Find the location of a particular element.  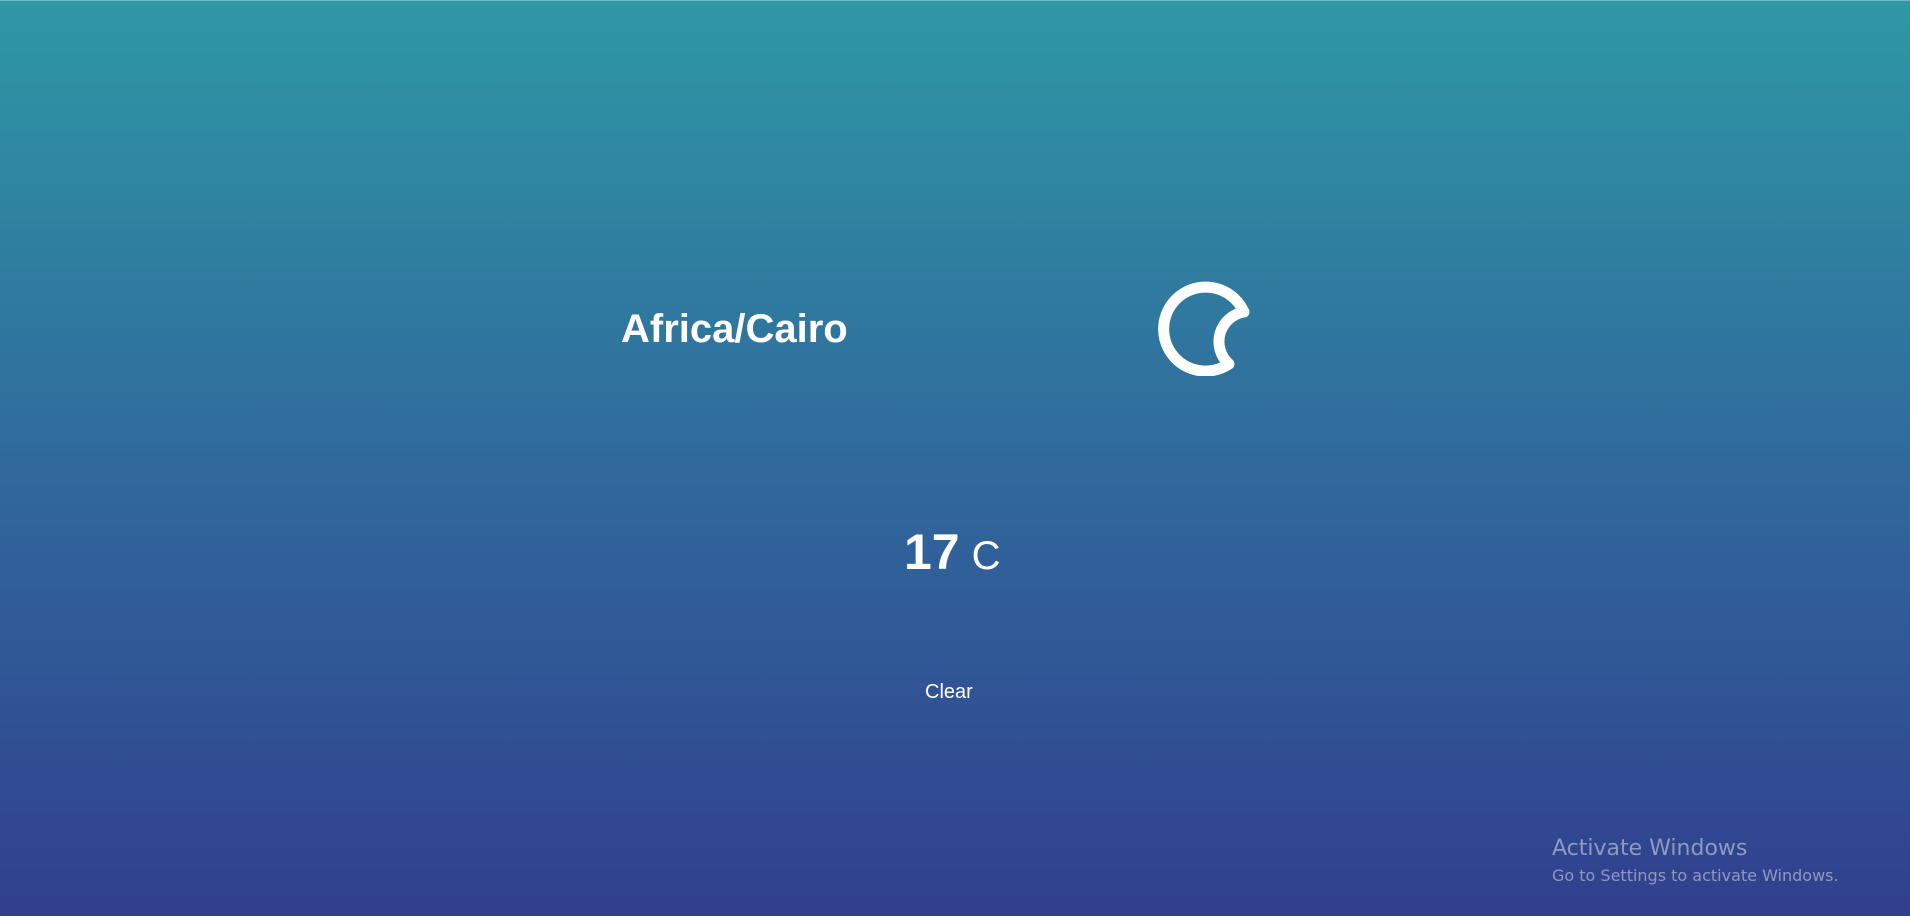

temperature-display: 17 C is located at coordinates (952, 558).